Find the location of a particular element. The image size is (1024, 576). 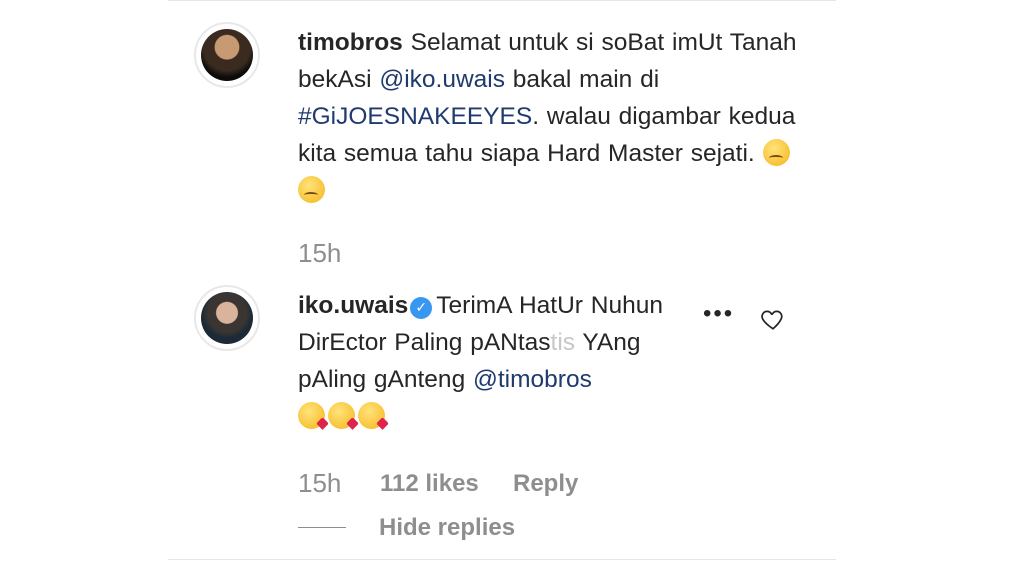

username-iko-uwais: iko.uwais is located at coordinates (353, 305).